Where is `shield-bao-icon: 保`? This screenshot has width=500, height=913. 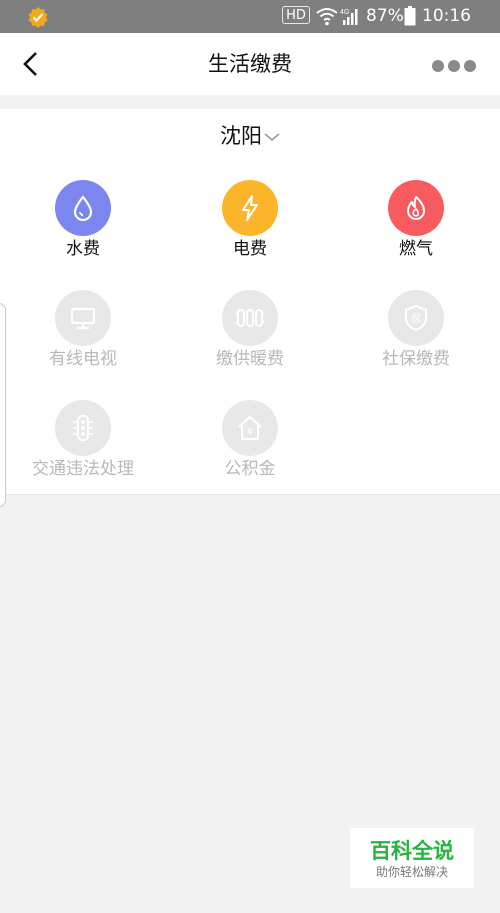
shield-bao-icon: 保 is located at coordinates (416, 318).